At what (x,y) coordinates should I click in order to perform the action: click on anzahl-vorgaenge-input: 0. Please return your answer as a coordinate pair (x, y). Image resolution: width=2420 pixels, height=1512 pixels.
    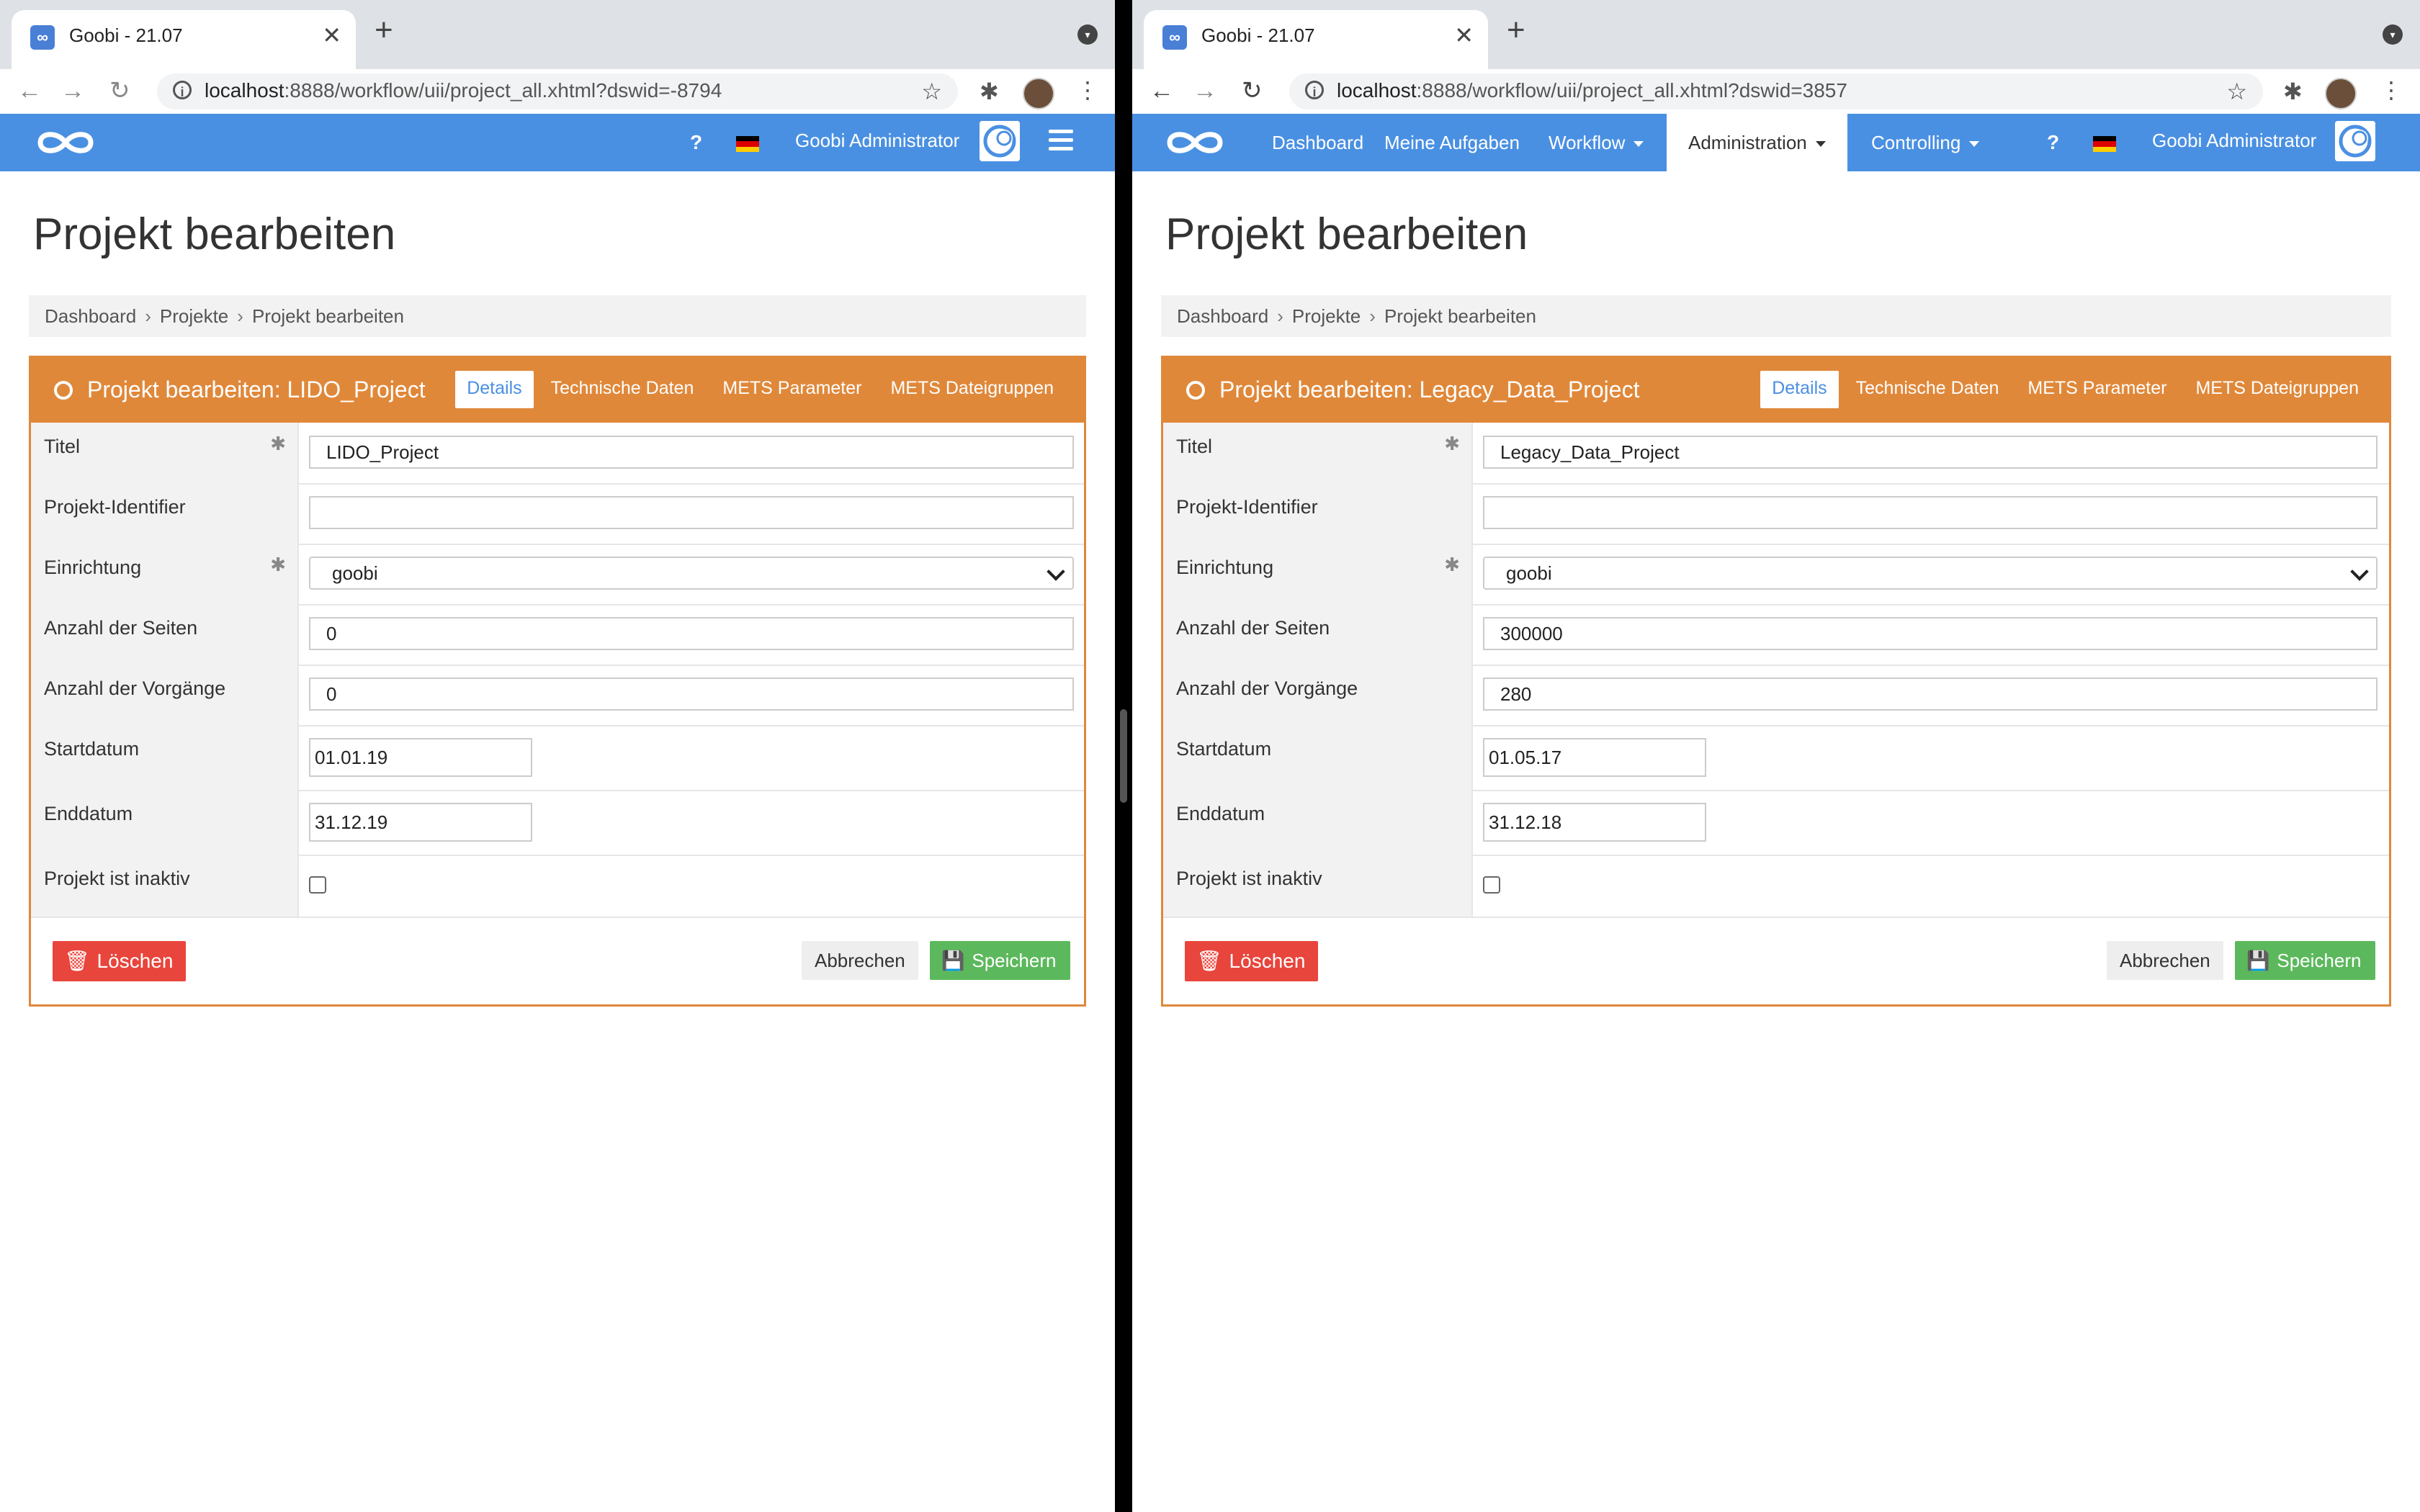
    Looking at the image, I should click on (691, 694).